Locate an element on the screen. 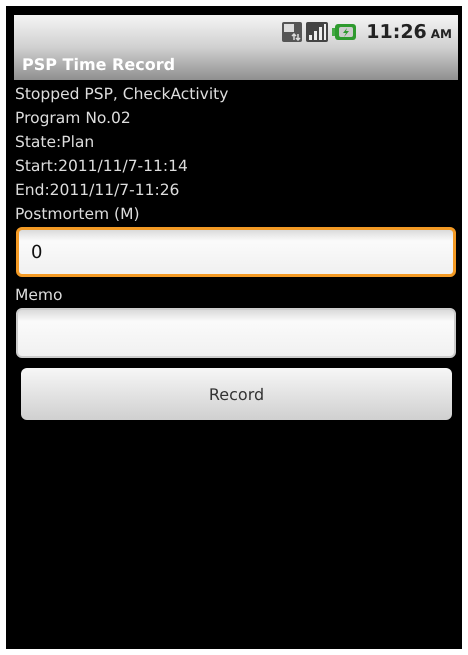 Image resolution: width=468 pixels, height=655 pixels. battery-icon is located at coordinates (344, 31).